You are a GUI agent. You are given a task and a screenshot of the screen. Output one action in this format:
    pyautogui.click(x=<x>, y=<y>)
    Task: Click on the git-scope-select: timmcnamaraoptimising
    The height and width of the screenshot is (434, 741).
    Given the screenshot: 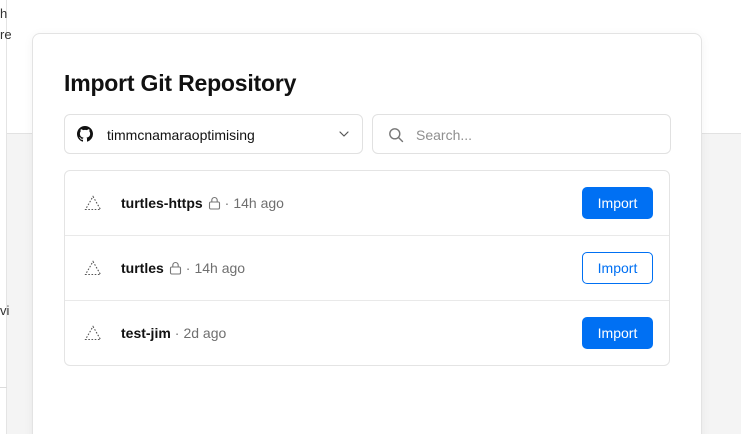 What is the action you would take?
    pyautogui.click(x=213, y=134)
    